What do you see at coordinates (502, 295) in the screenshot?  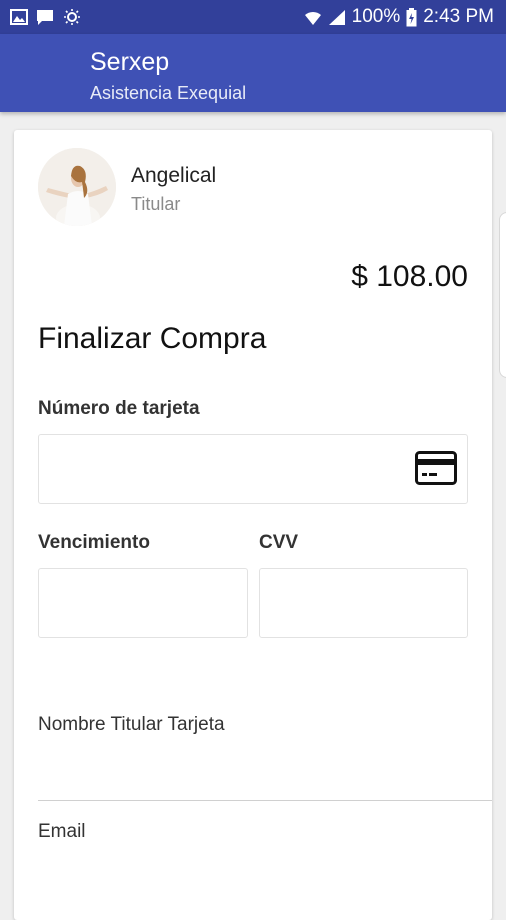 I see `side-drawer-handle` at bounding box center [502, 295].